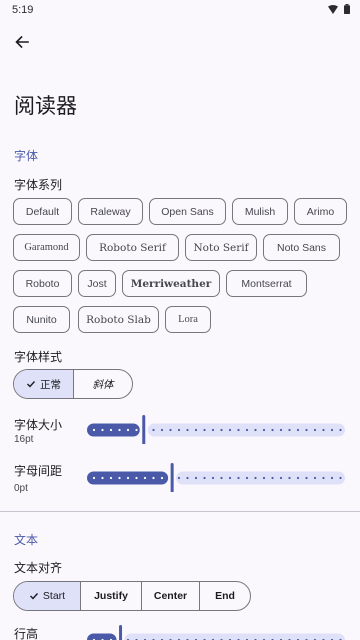 The image size is (360, 640). I want to click on segment-label: End, so click(225, 596).